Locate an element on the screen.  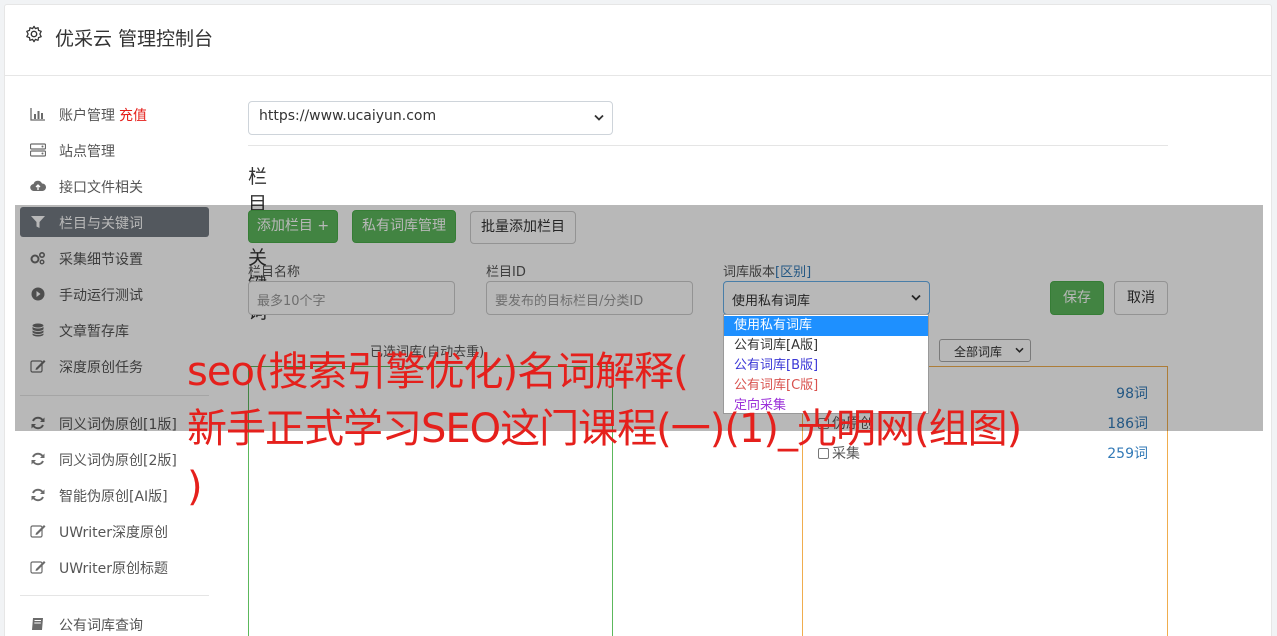
dropdown-option: 公有词库[C版] is located at coordinates (826, 386).